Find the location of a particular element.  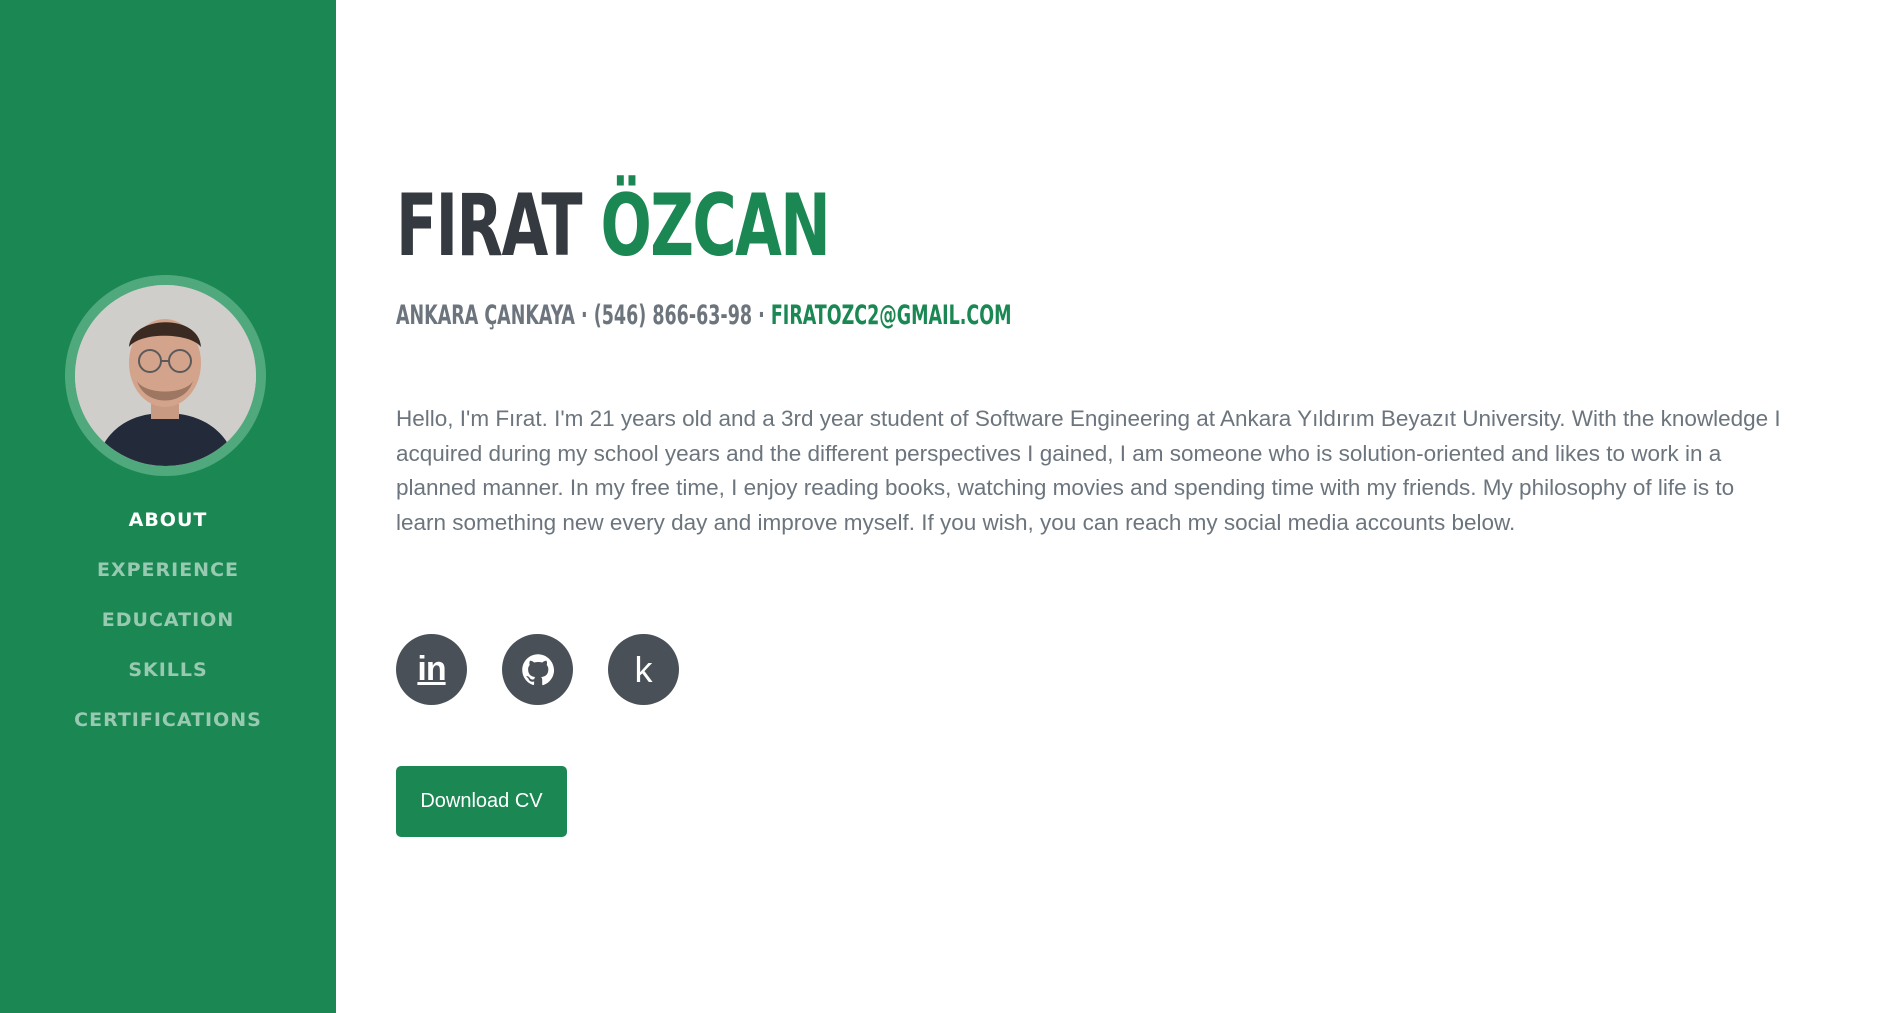

avatar is located at coordinates (165, 375).